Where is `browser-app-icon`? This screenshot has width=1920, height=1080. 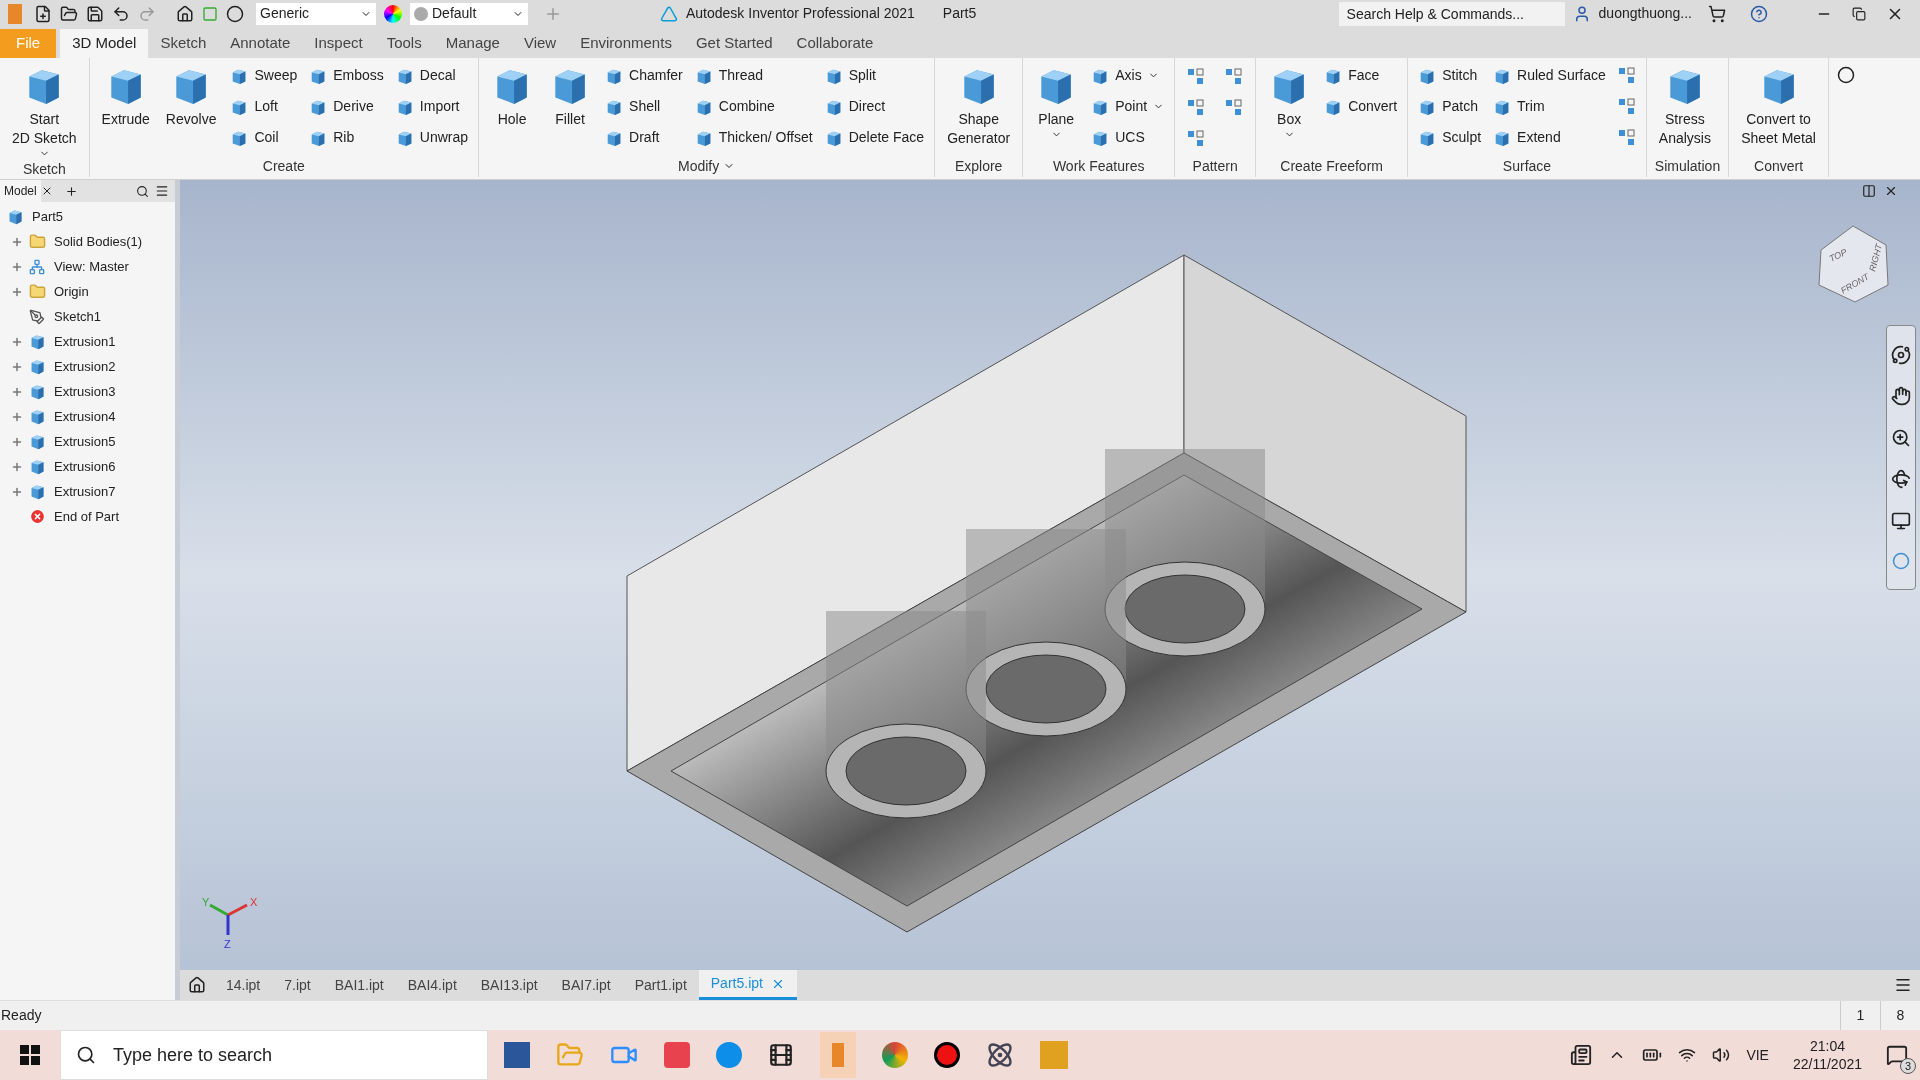
browser-app-icon is located at coordinates (895, 1055).